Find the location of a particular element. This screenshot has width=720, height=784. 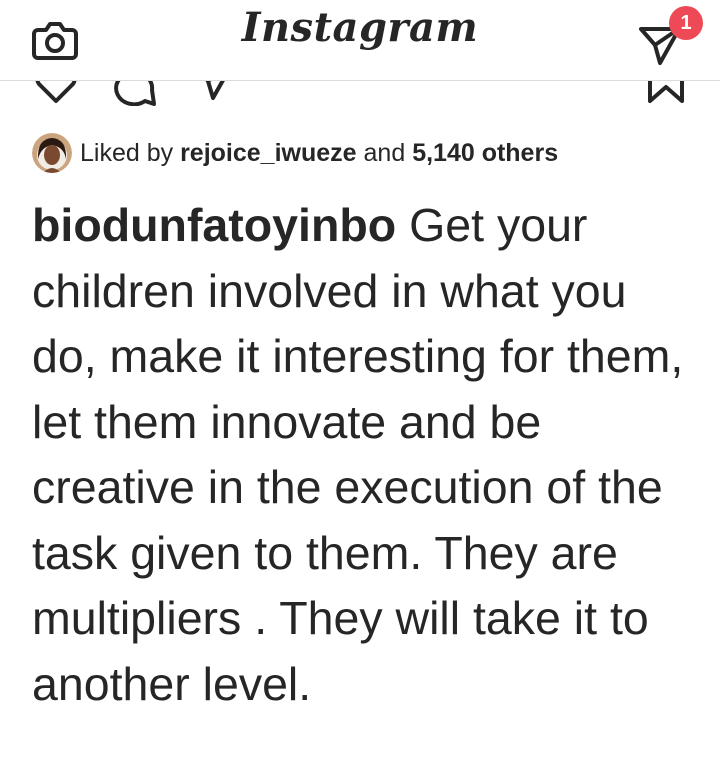

top-app-bar: Instagram 1 is located at coordinates (360, 40).